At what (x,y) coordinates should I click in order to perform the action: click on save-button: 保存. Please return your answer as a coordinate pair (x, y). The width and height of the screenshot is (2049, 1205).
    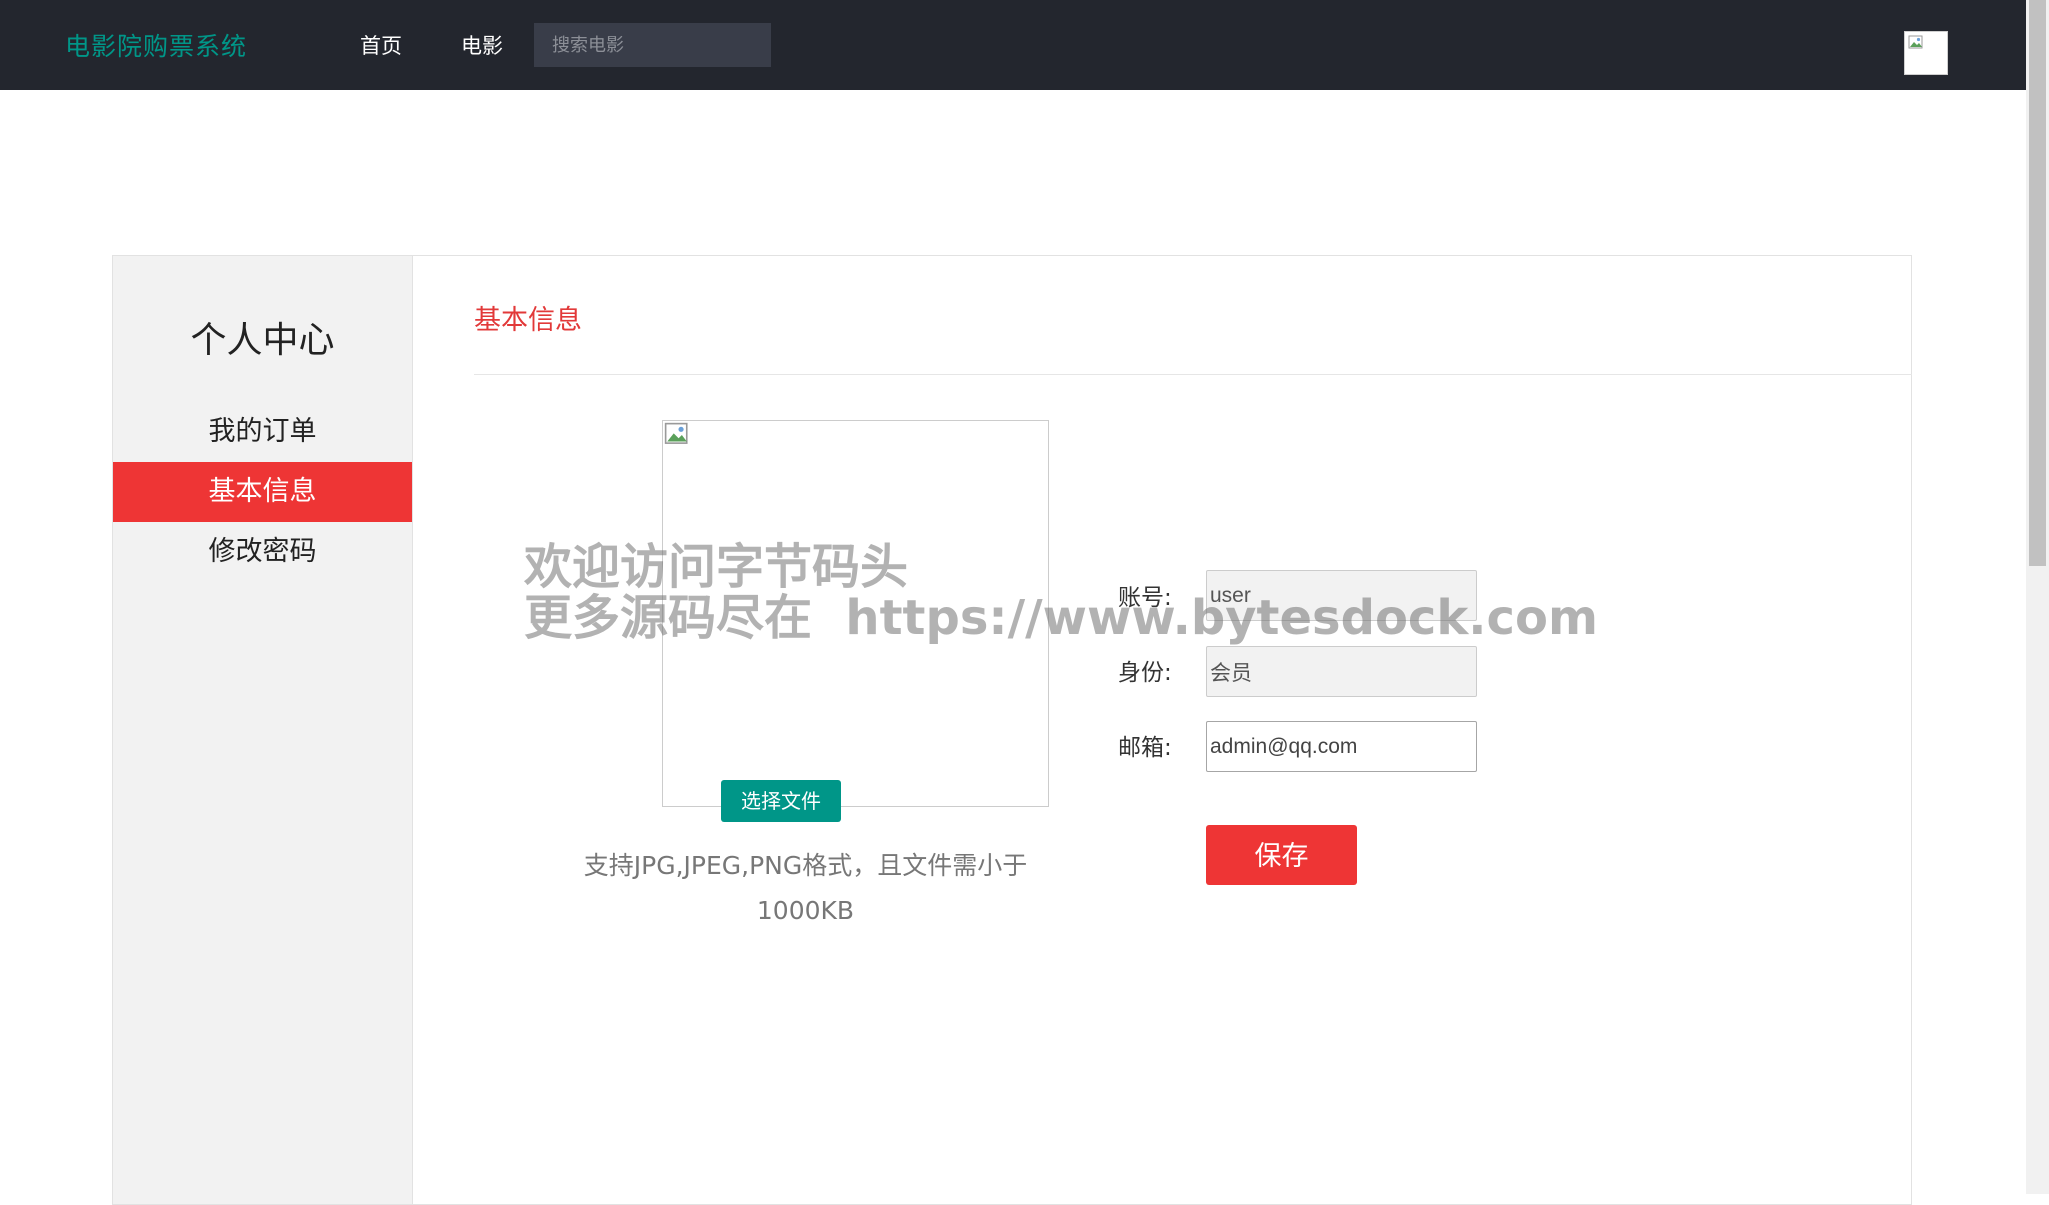
    Looking at the image, I should click on (1281, 855).